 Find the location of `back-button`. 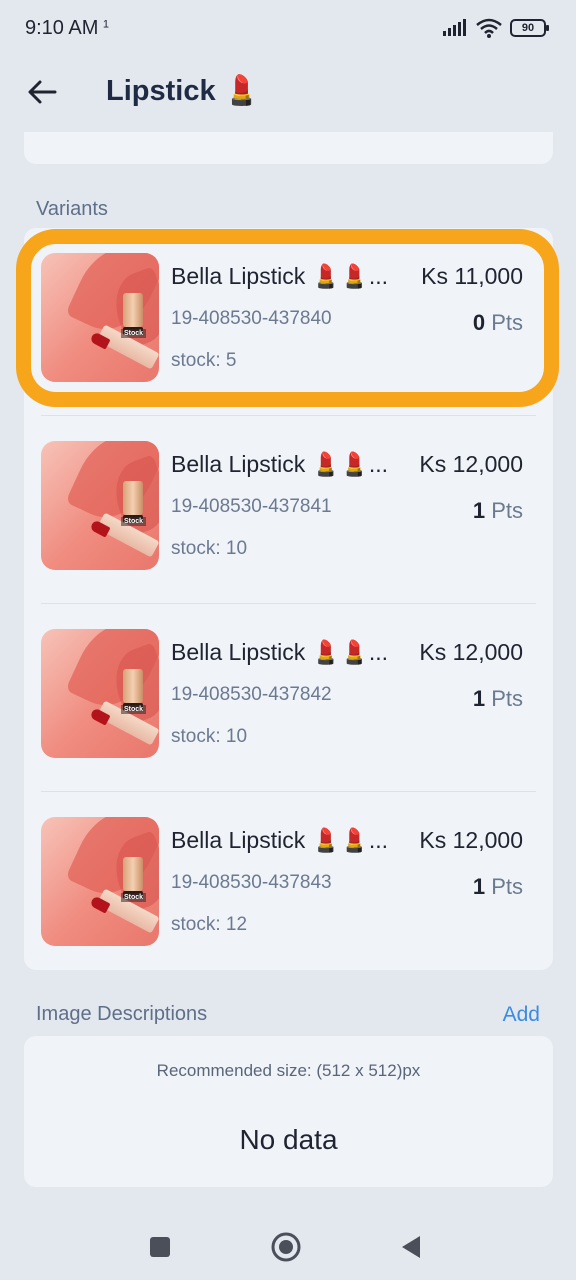

back-button is located at coordinates (42, 92).